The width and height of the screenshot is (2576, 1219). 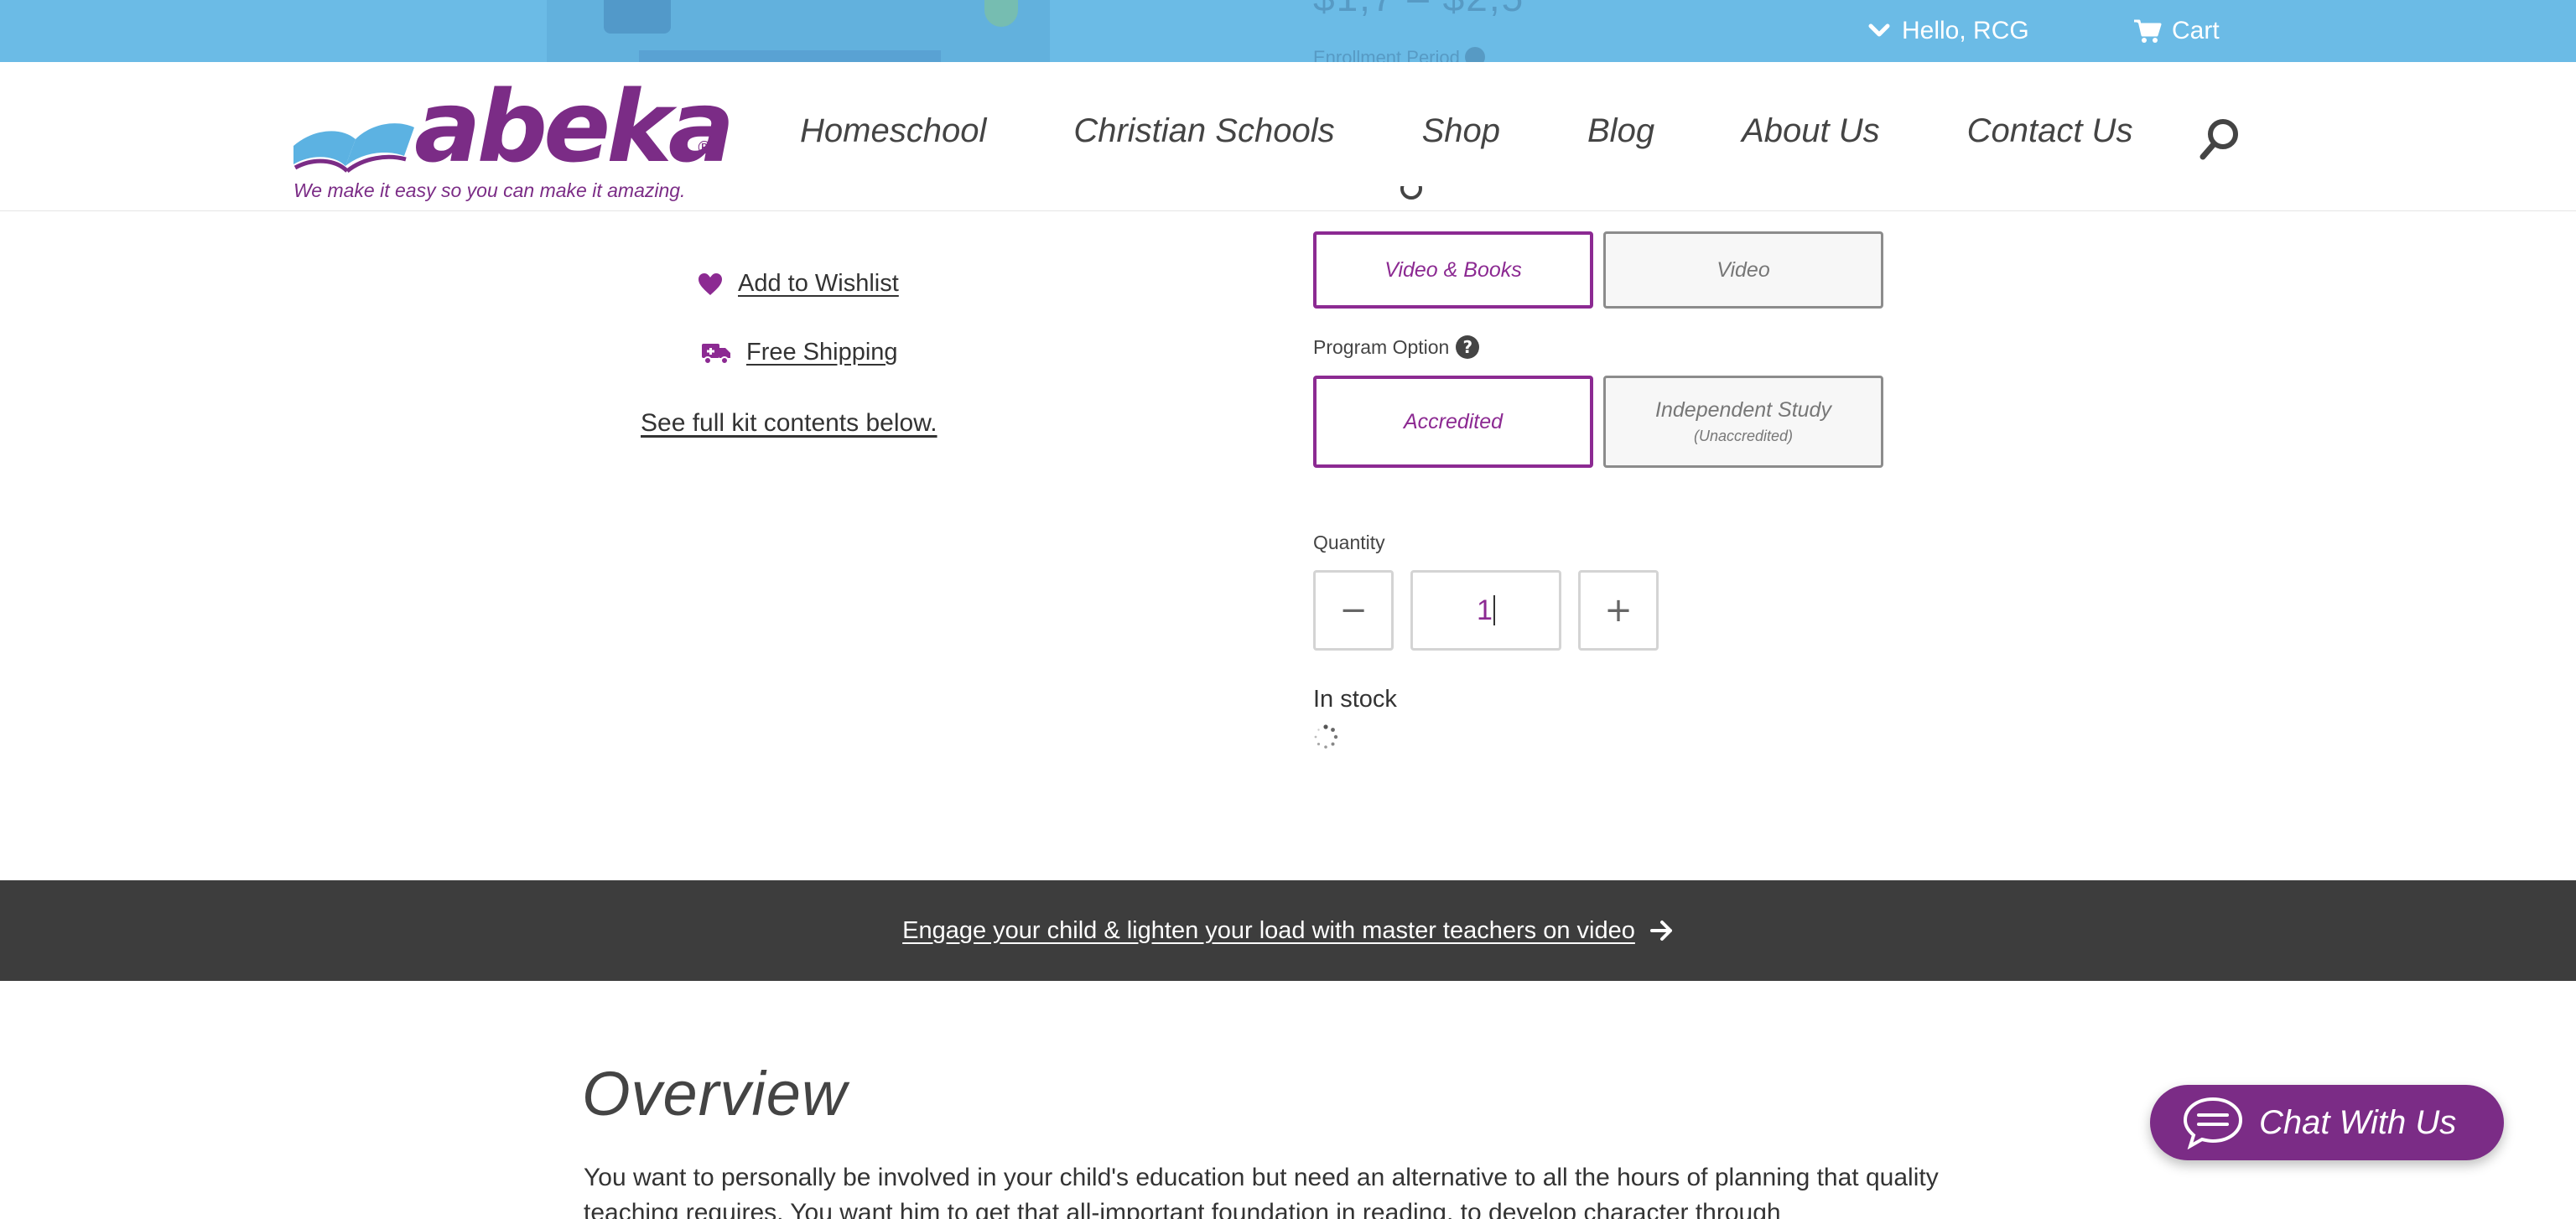 What do you see at coordinates (1811, 131) in the screenshot?
I see `nav-item-about-us: About Us` at bounding box center [1811, 131].